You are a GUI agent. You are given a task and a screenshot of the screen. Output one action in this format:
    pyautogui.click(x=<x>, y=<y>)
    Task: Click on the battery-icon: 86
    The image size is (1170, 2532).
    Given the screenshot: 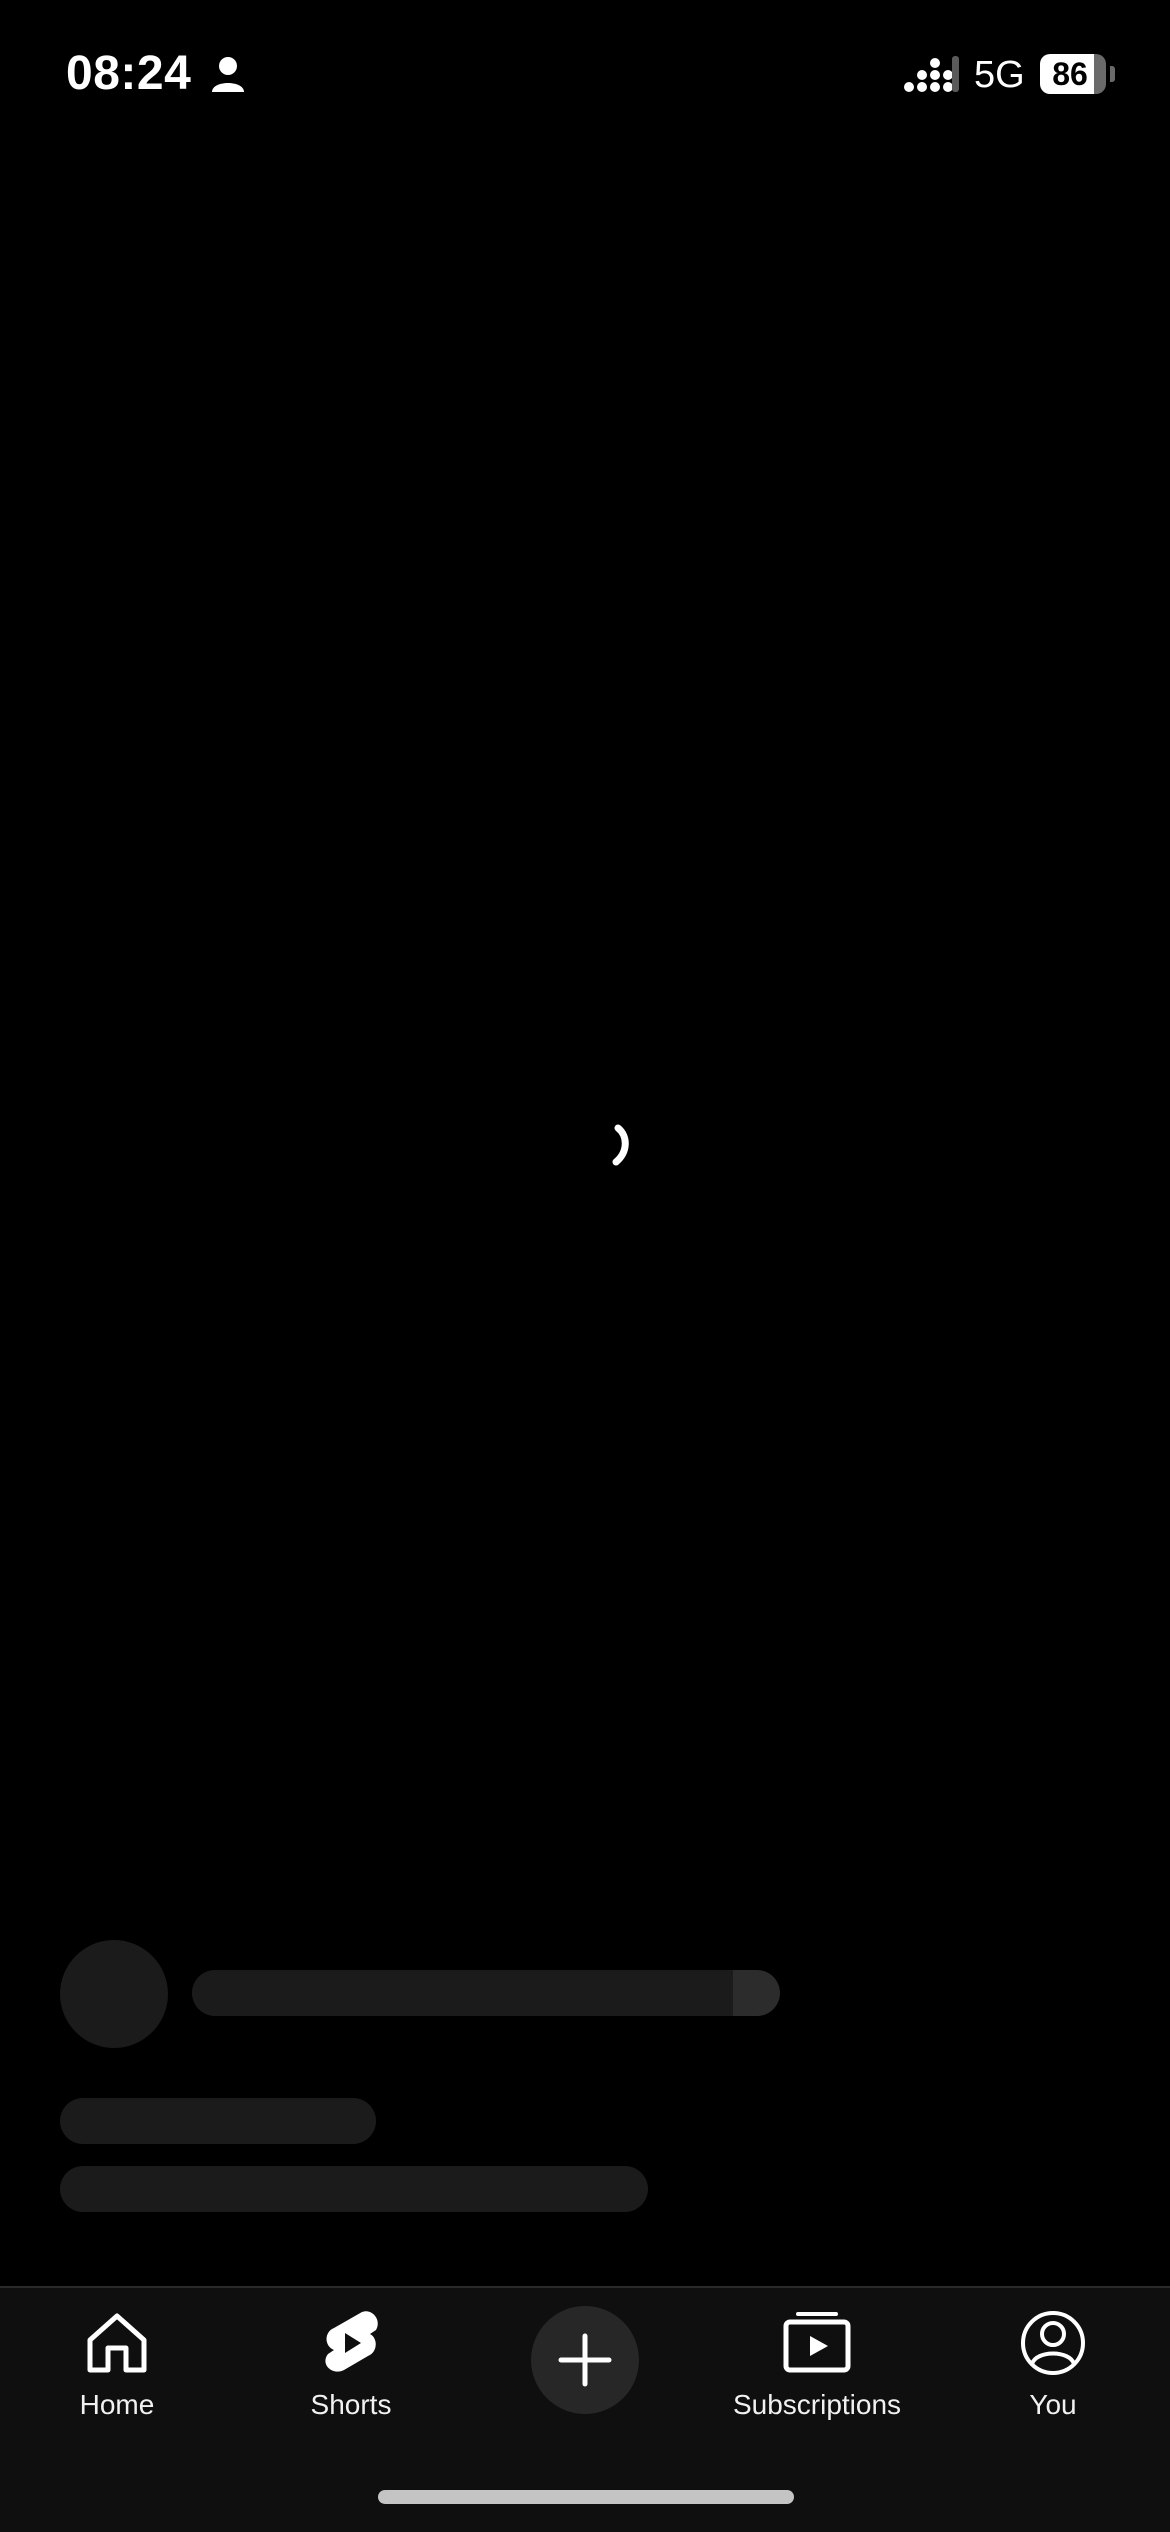 What is the action you would take?
    pyautogui.click(x=1073, y=74)
    